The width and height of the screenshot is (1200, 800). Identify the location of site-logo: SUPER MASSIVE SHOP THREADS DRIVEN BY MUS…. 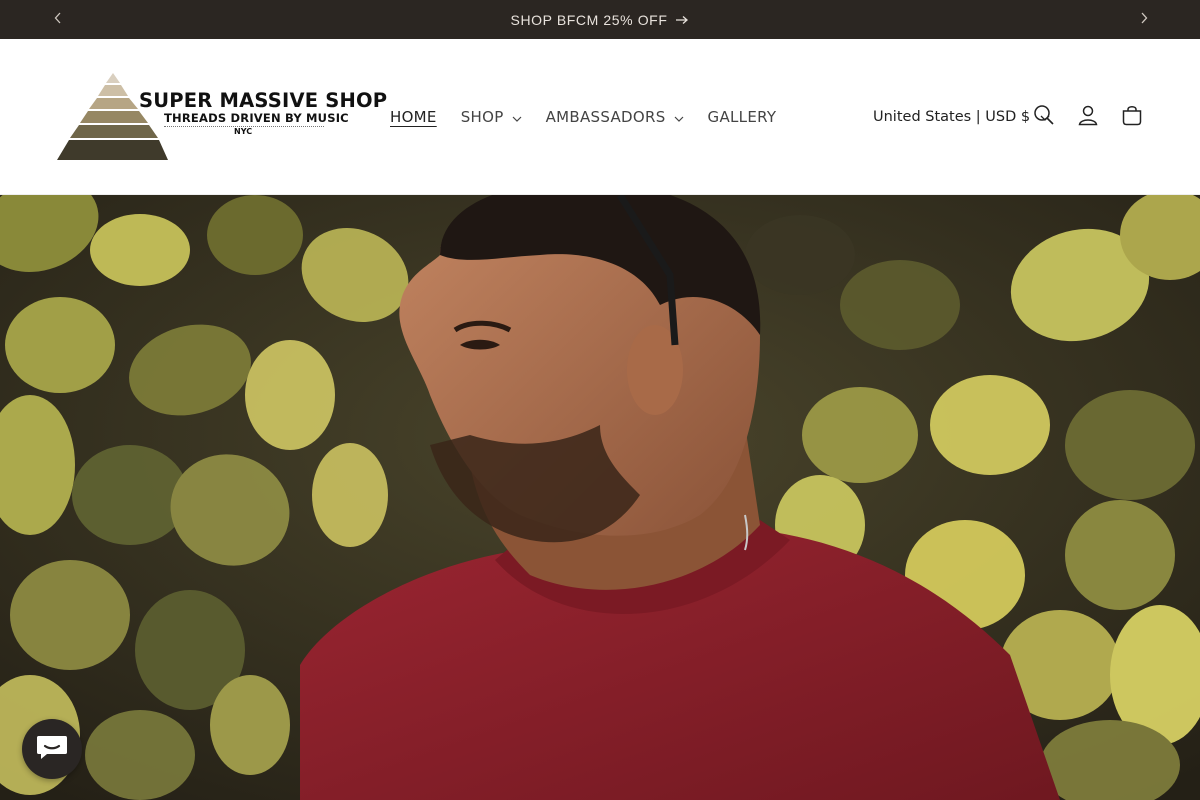
(221, 117).